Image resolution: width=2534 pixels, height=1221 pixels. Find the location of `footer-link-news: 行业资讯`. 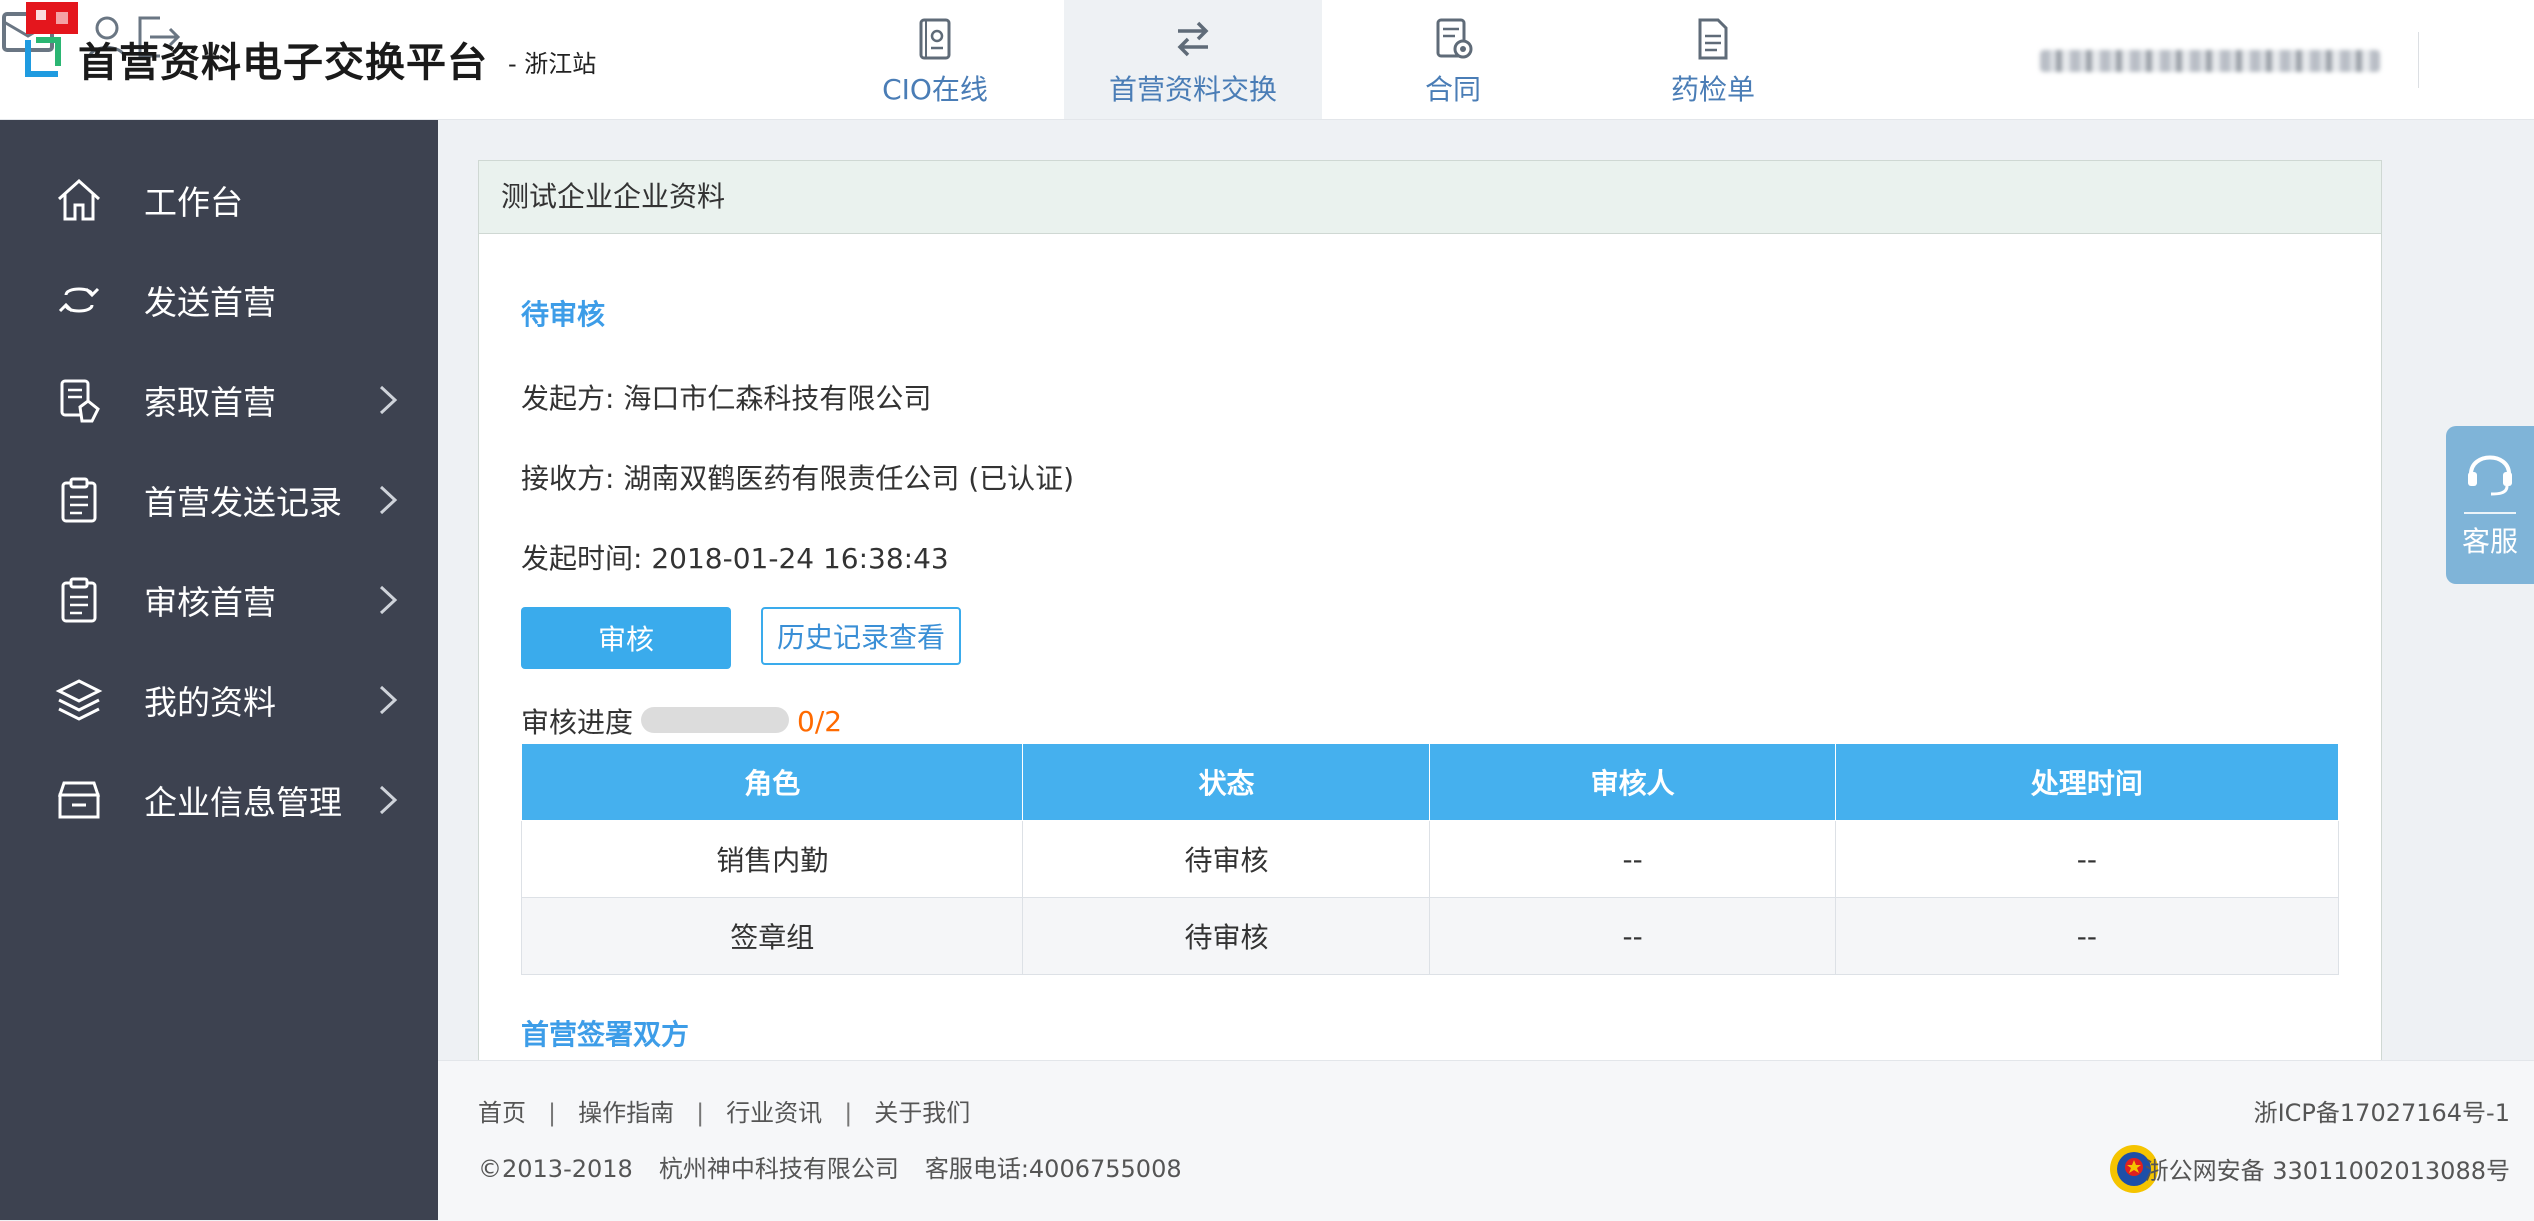

footer-link-news: 行业资讯 is located at coordinates (774, 1113).